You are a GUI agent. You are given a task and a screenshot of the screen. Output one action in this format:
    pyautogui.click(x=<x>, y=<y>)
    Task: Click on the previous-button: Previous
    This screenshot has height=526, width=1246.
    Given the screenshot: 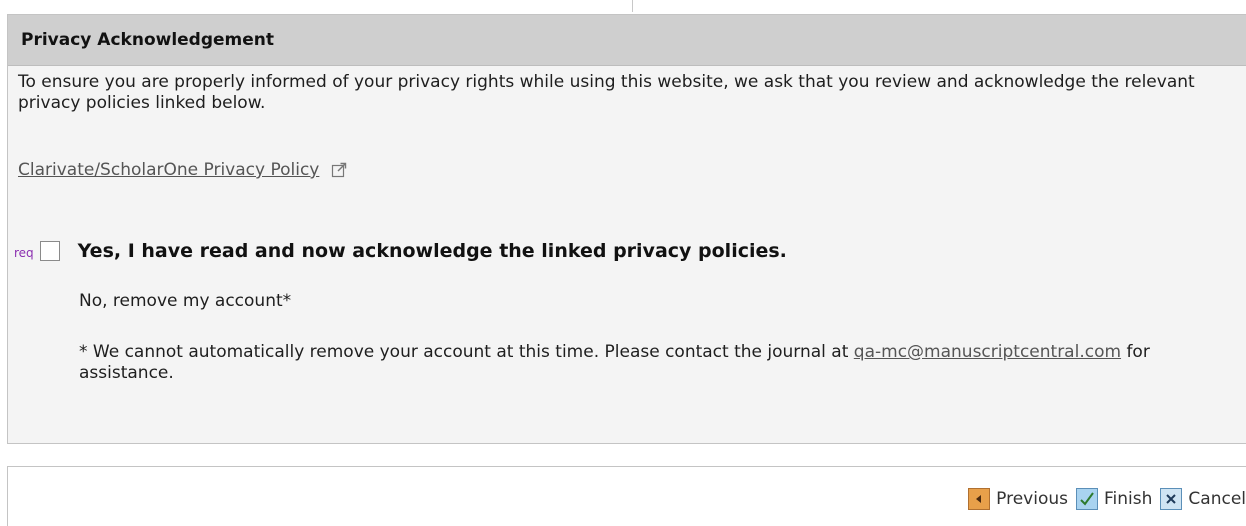 What is the action you would take?
    pyautogui.click(x=1018, y=499)
    